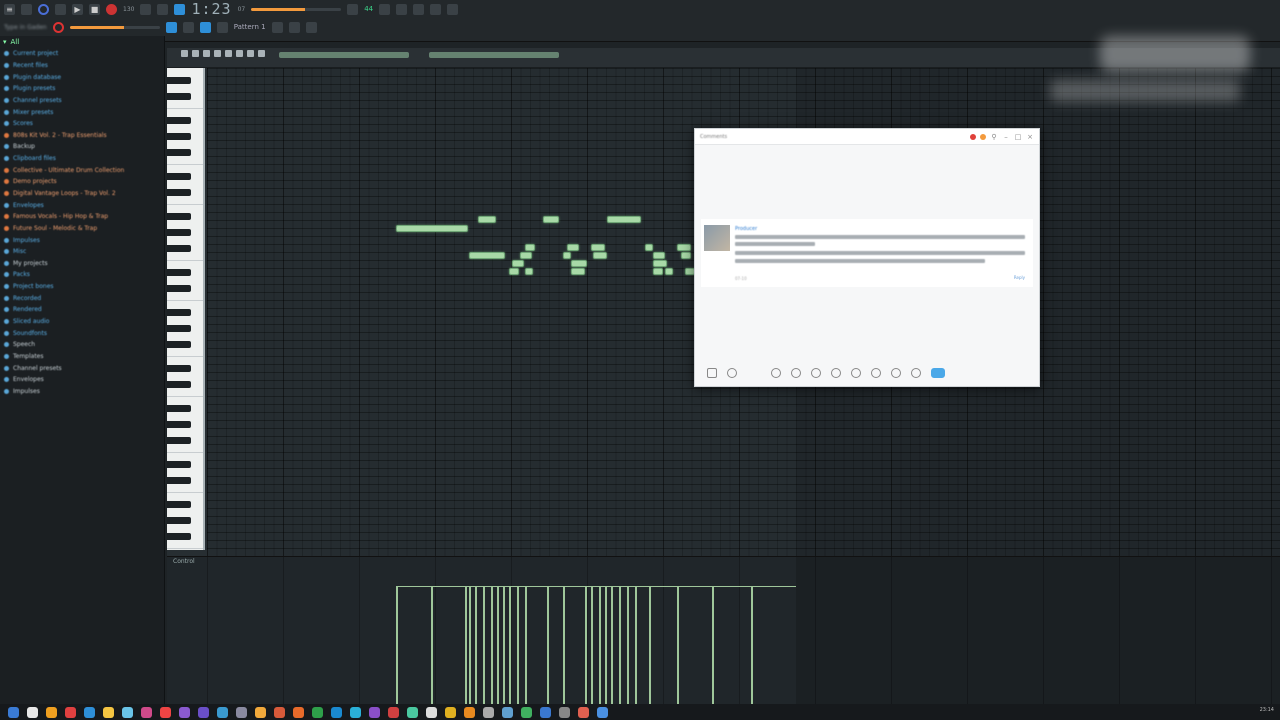 This screenshot has height=720, width=1280. What do you see at coordinates (1267, 710) in the screenshot?
I see `taskbar-clock: 23:14` at bounding box center [1267, 710].